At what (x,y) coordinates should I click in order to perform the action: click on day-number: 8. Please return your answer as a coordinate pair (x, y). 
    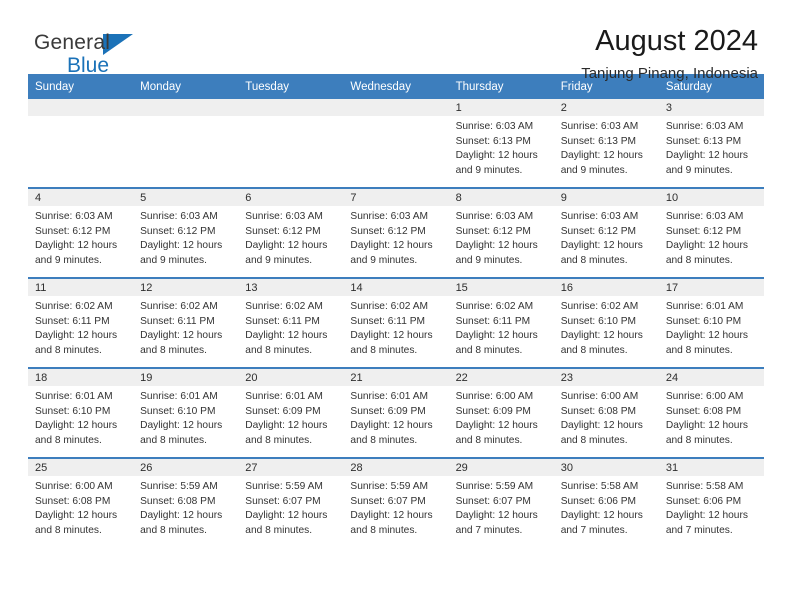
    Looking at the image, I should click on (501, 197).